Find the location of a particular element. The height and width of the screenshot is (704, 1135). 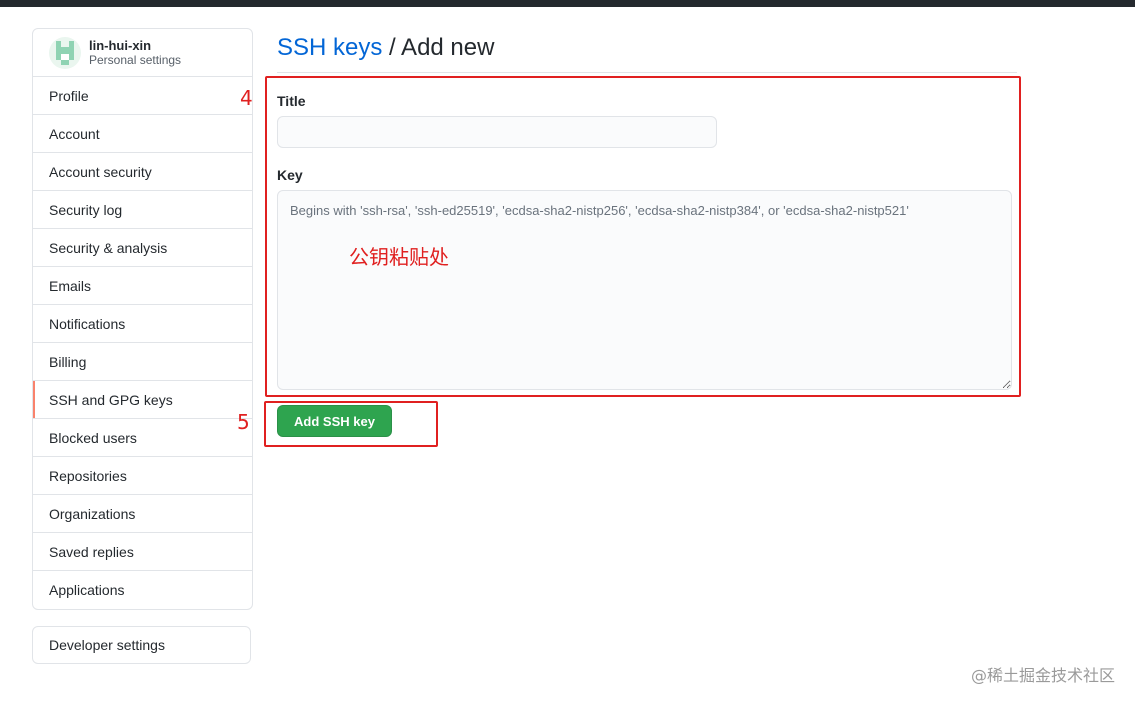

title-divider is located at coordinates (647, 72).